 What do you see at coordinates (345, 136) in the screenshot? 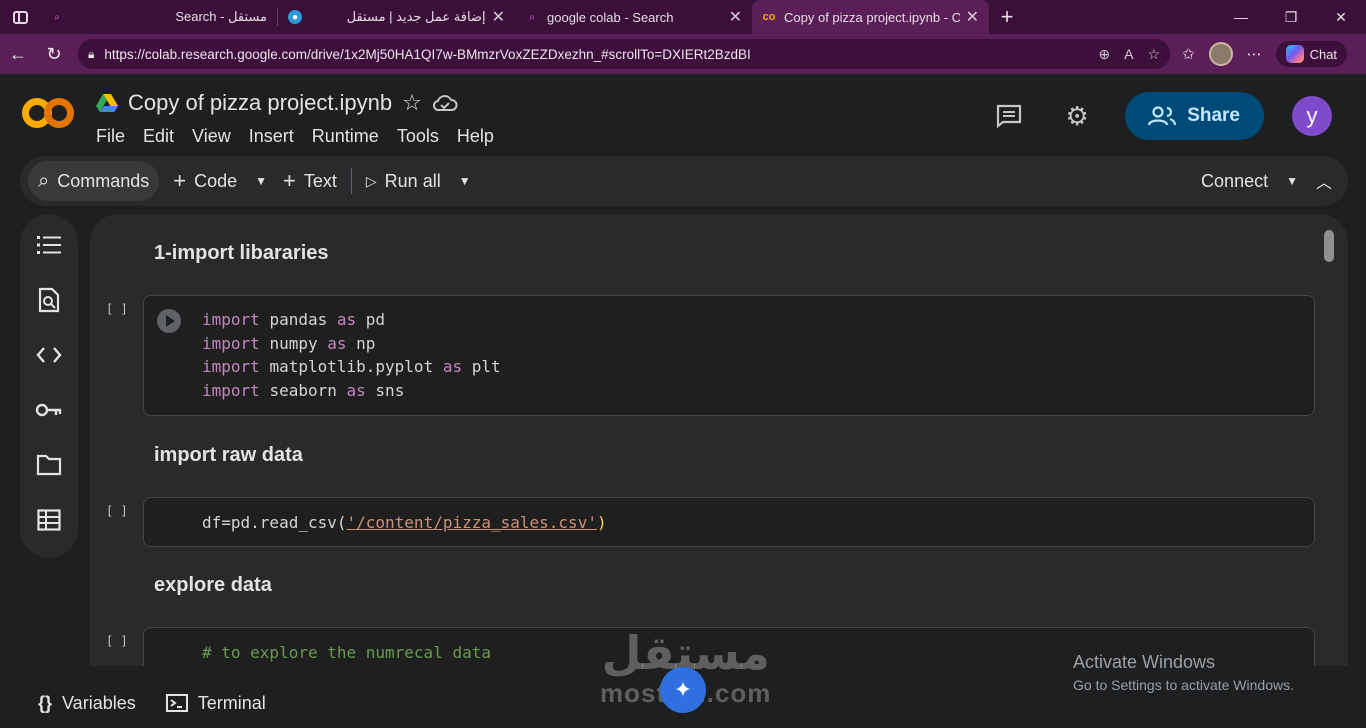
I see `menu-runtime: Runtime` at bounding box center [345, 136].